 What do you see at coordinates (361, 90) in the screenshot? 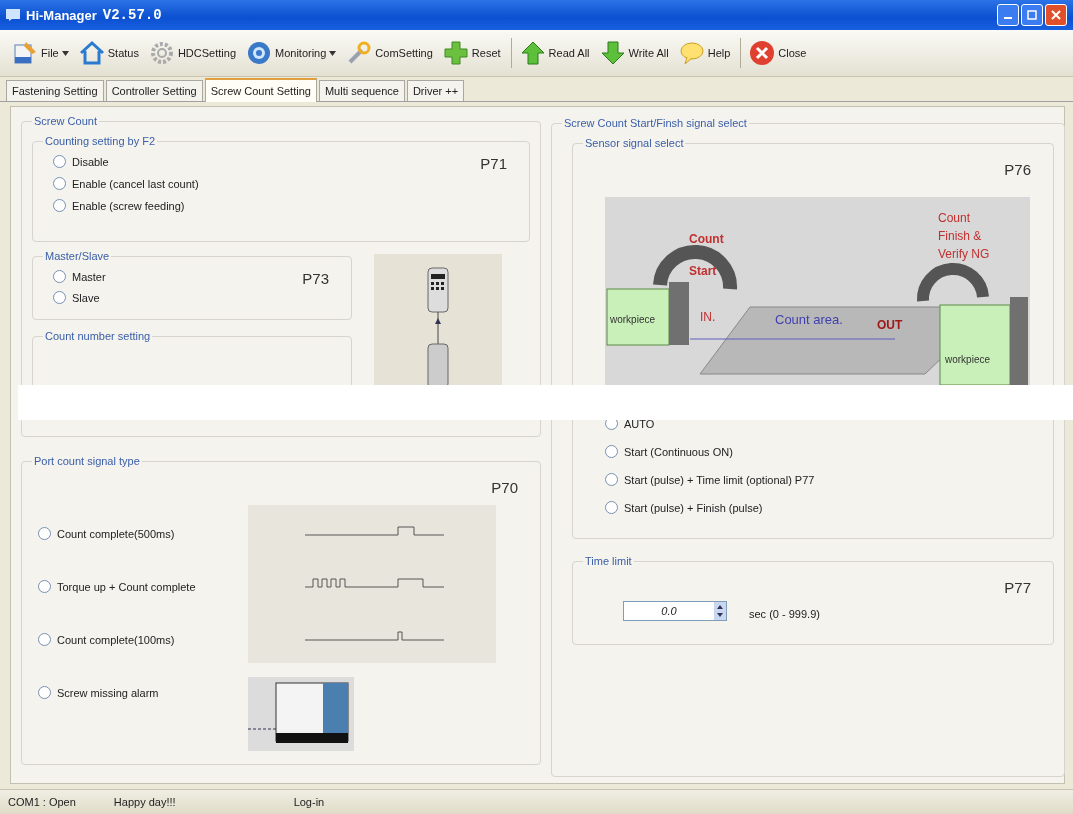
I see `tab: Multi sequence` at bounding box center [361, 90].